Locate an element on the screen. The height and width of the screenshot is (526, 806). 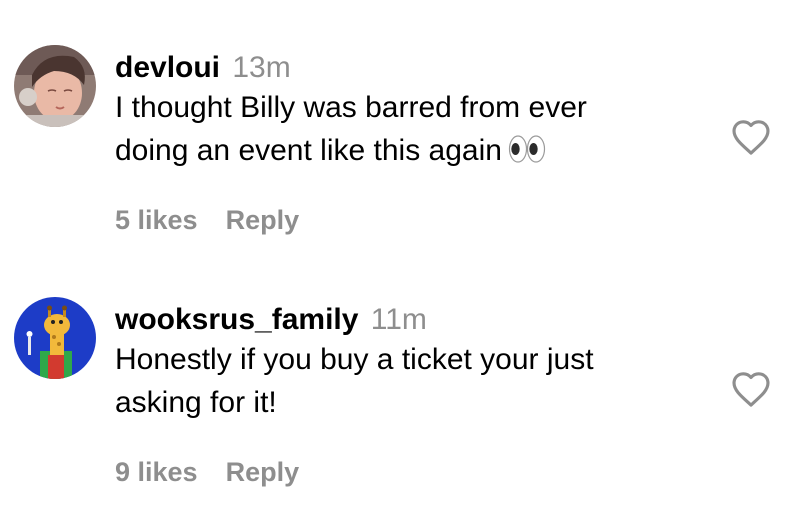
avatar-cartoon-giraffe is located at coordinates (55, 338).